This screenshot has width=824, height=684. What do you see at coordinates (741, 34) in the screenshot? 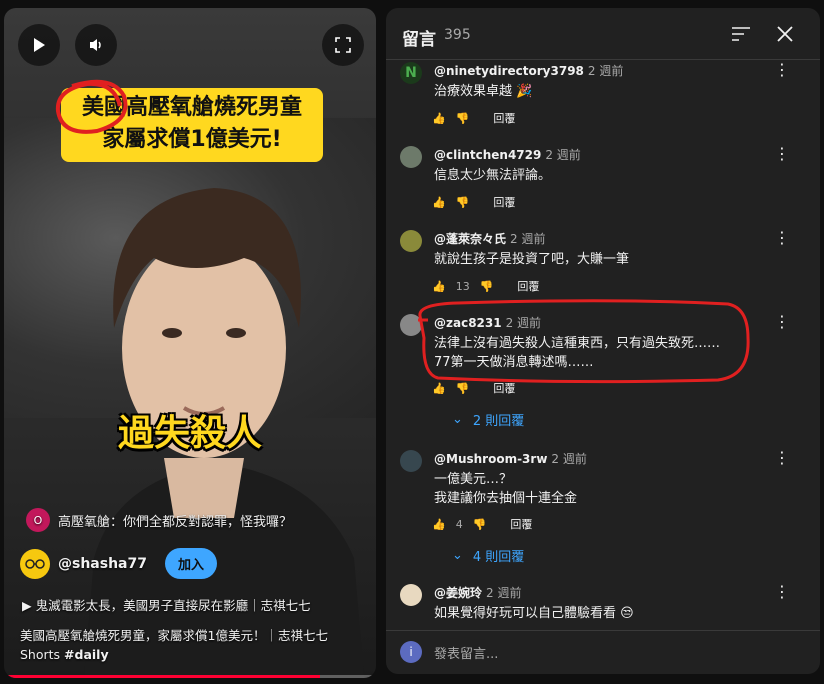
I see `sort-icon` at bounding box center [741, 34].